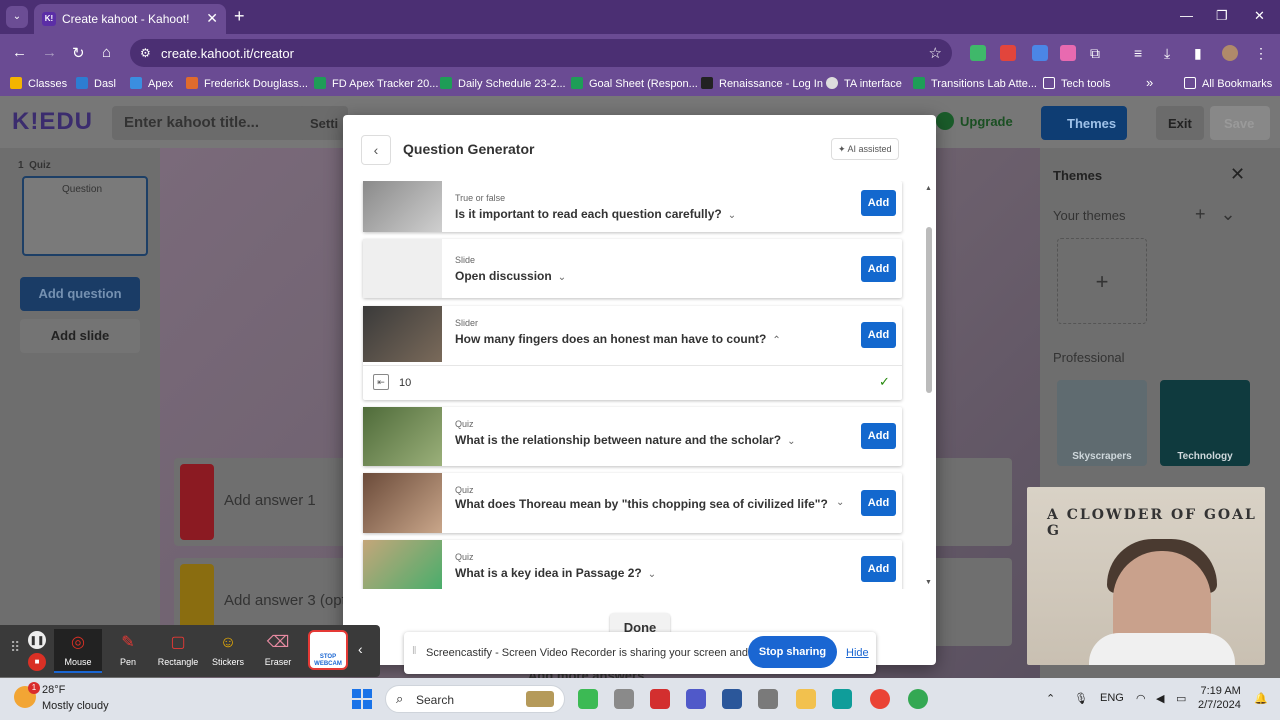  What do you see at coordinates (376, 150) in the screenshot?
I see `back-button: ‹` at bounding box center [376, 150].